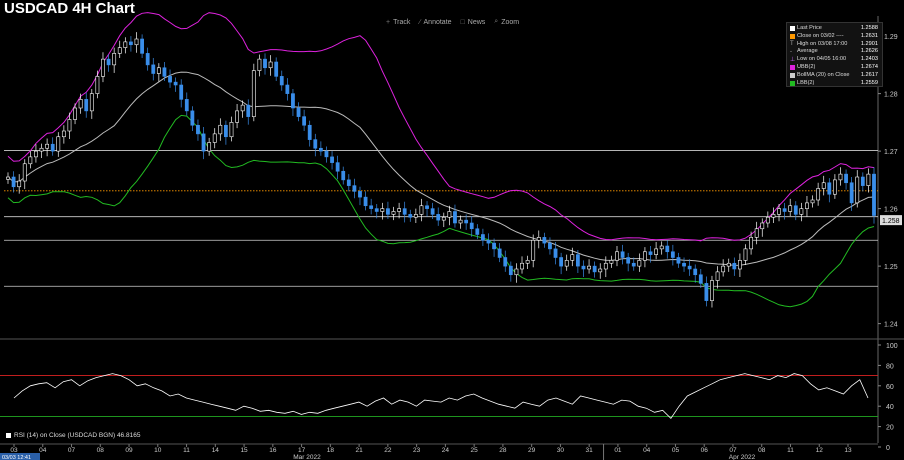  I want to click on month-label: Apr 2022, so click(742, 457).